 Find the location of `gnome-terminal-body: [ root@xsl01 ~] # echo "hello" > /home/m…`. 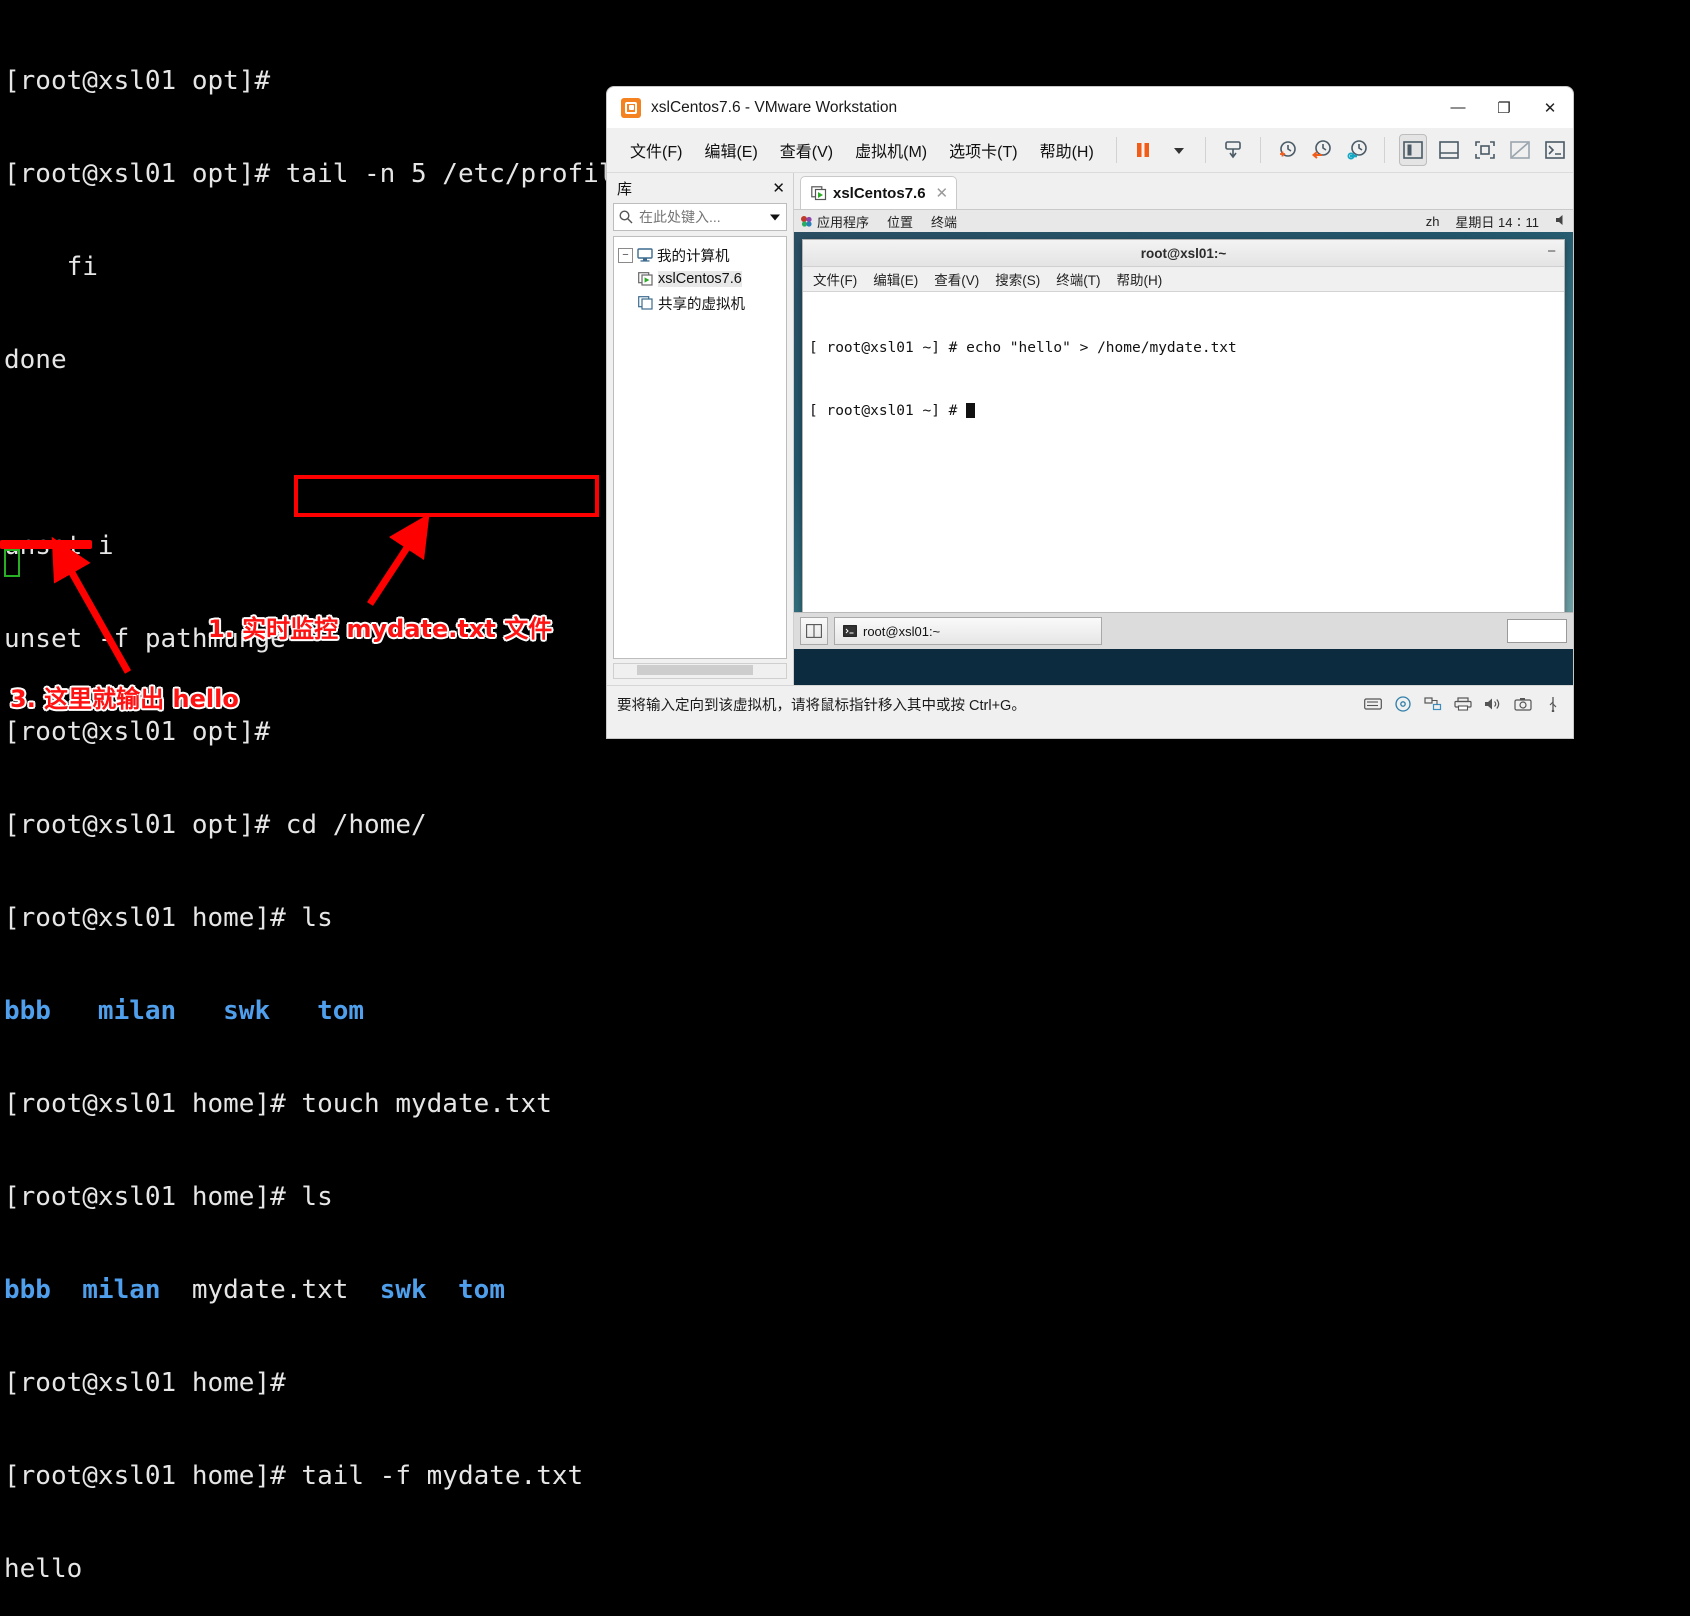

gnome-terminal-body: [ root@xsl01 ~] # echo "hello" > /home/m… is located at coordinates (1183, 465).